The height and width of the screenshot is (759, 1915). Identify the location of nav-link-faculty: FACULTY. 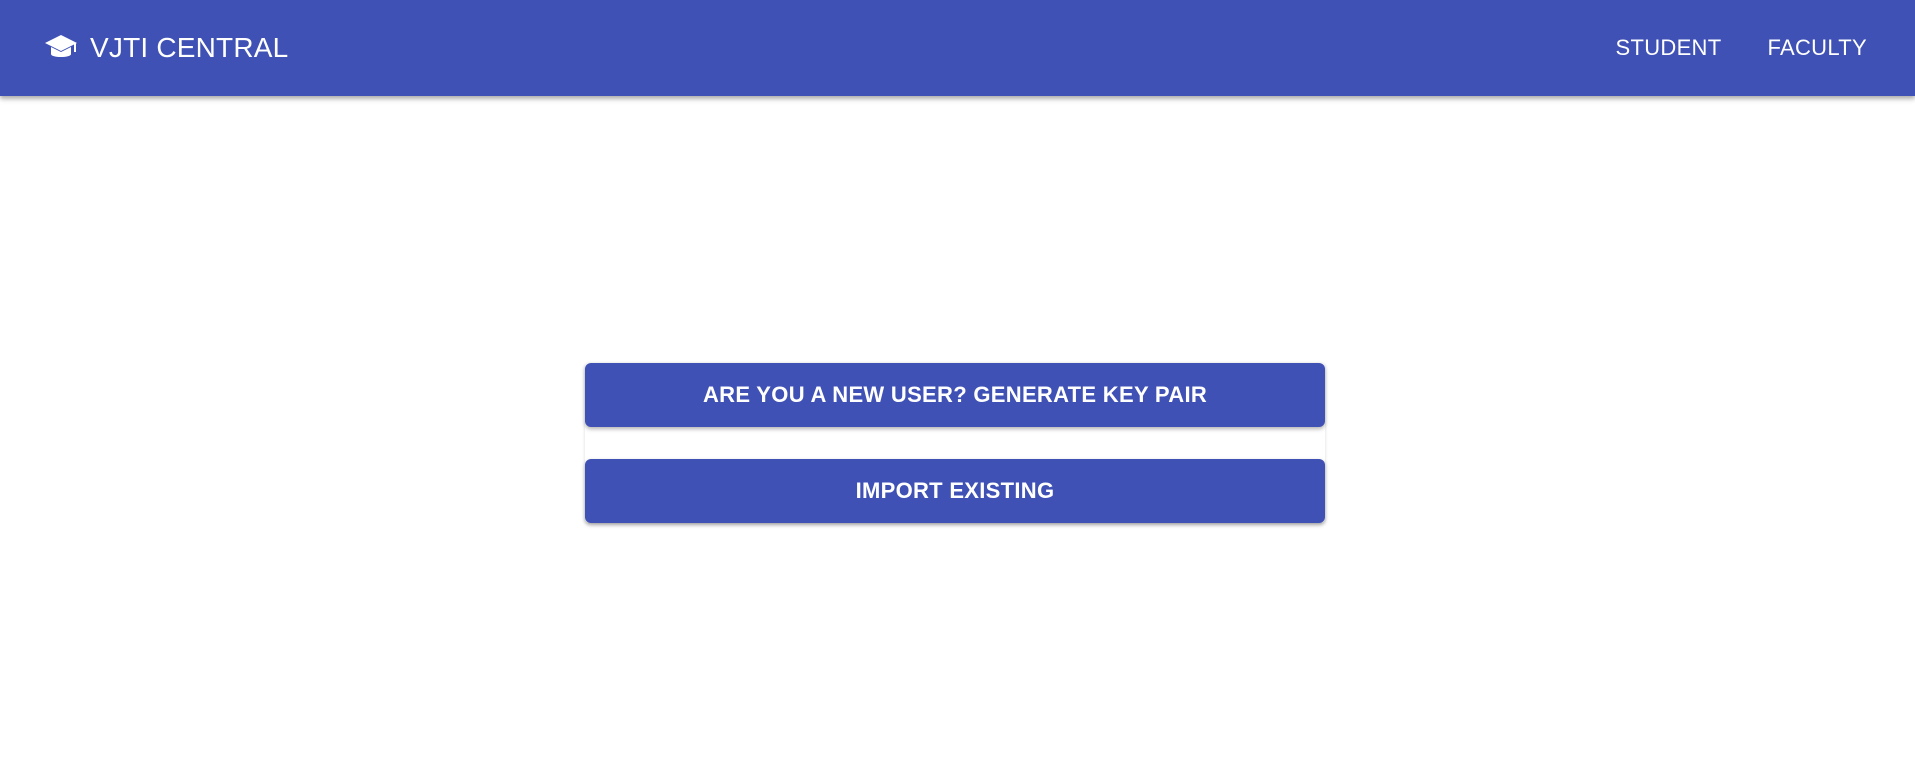
(1818, 48).